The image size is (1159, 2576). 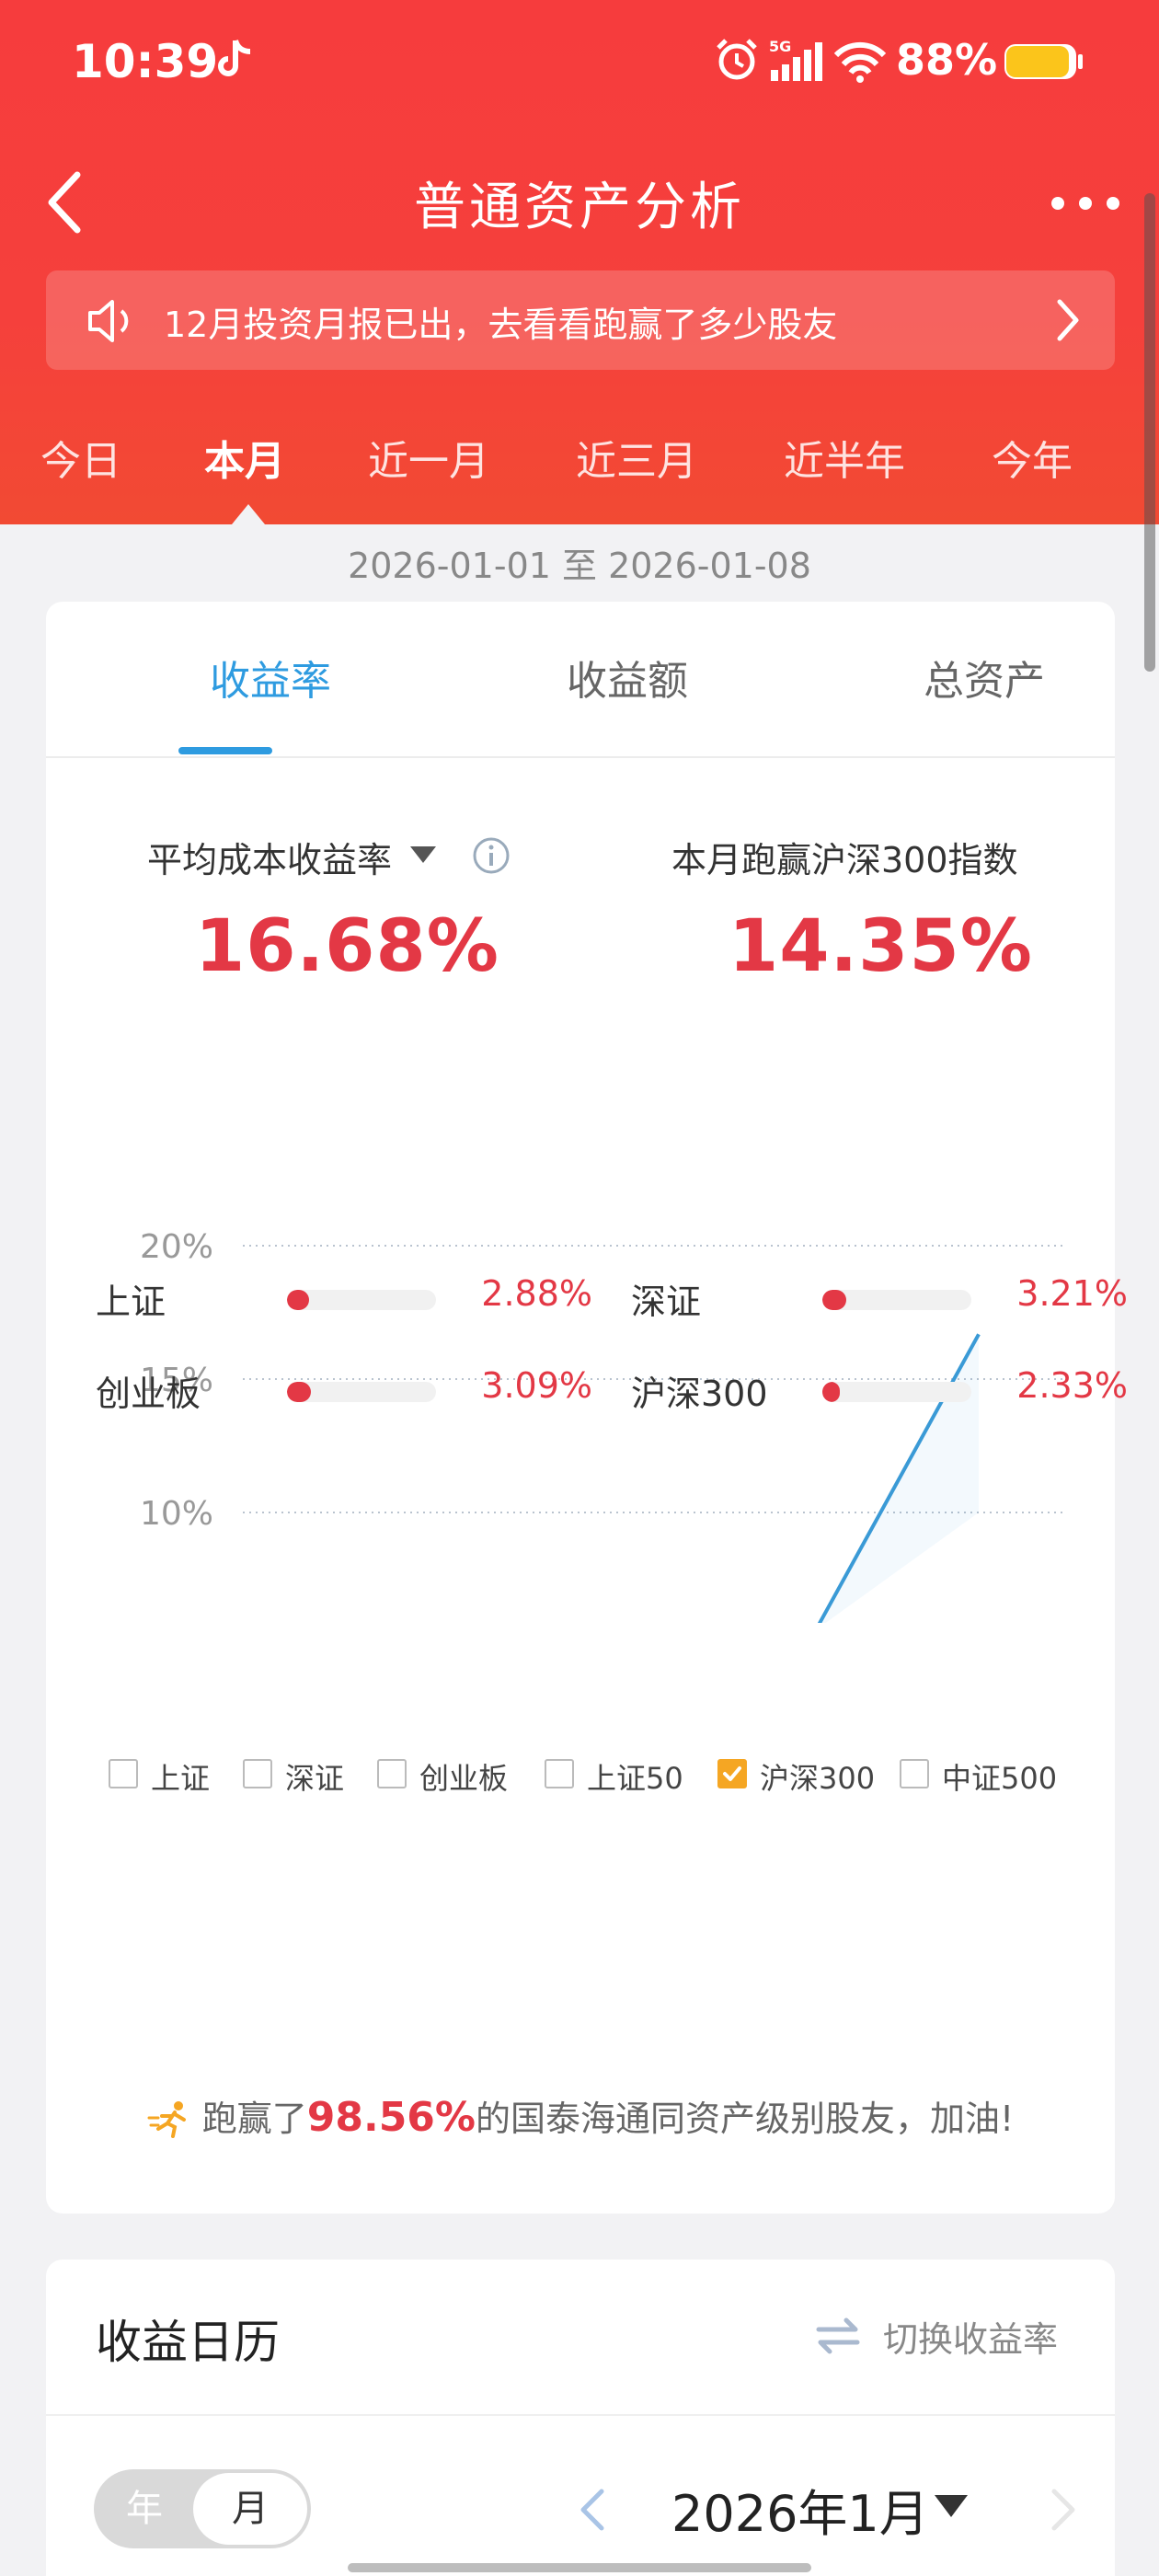 I want to click on page-title: 普通资产分析, so click(x=579, y=207).